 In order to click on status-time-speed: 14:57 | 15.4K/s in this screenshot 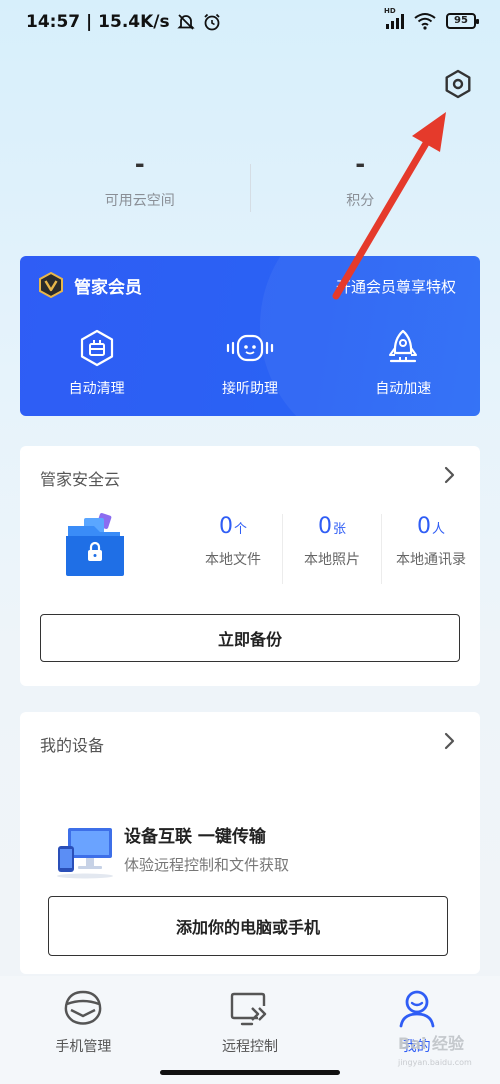, I will do `click(98, 22)`.